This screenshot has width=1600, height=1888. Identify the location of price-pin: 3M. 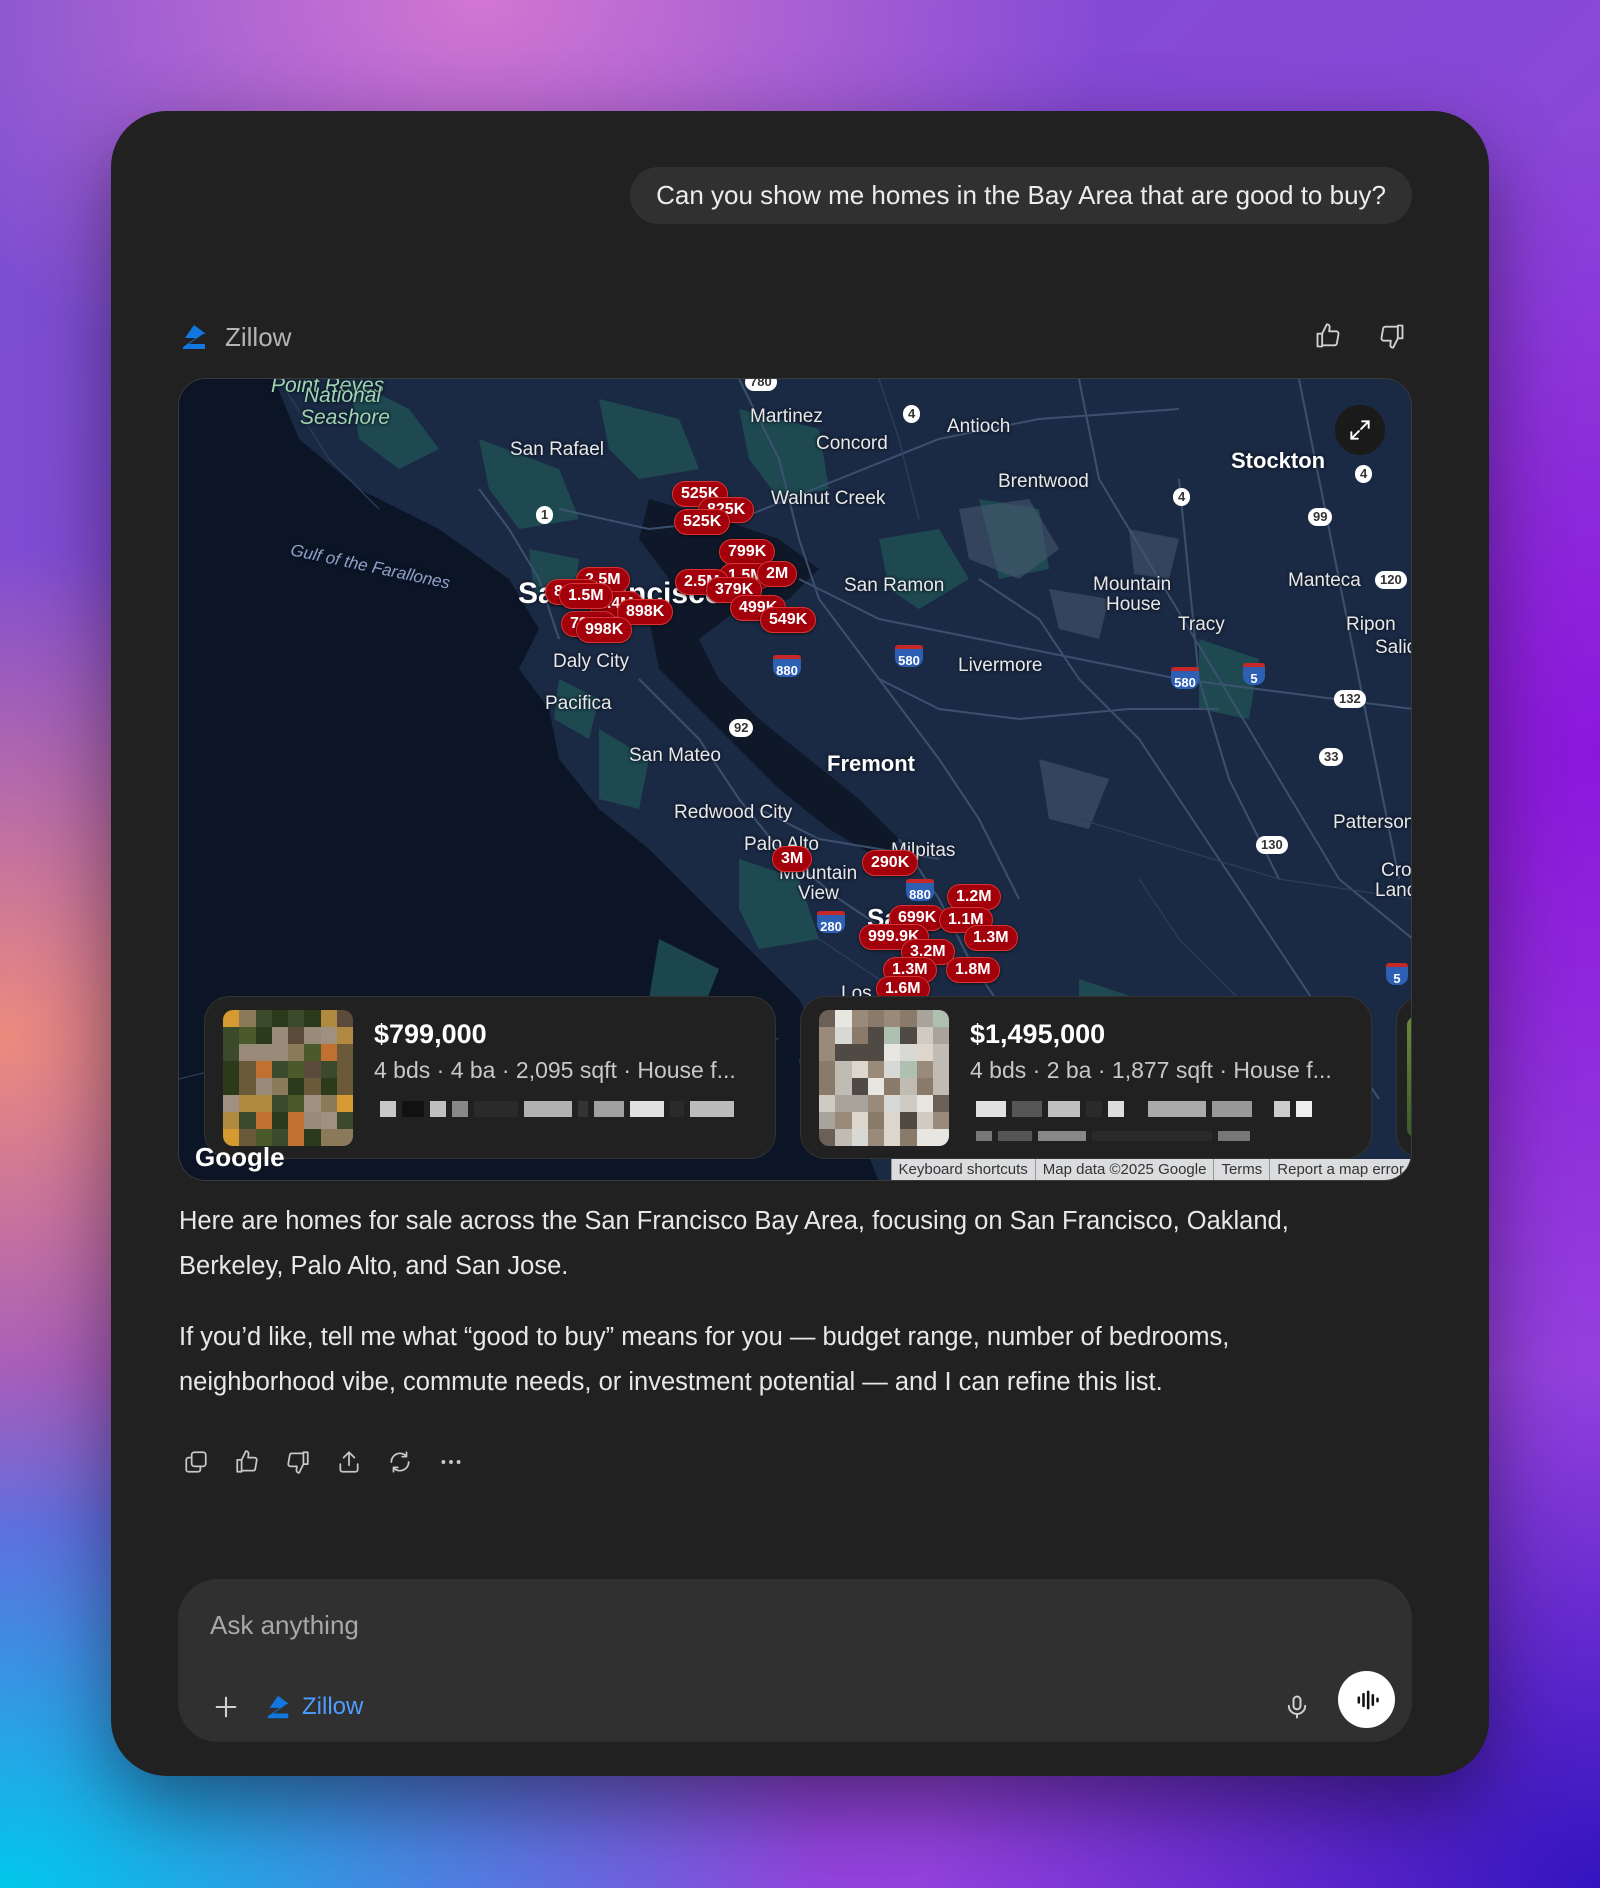
(792, 859).